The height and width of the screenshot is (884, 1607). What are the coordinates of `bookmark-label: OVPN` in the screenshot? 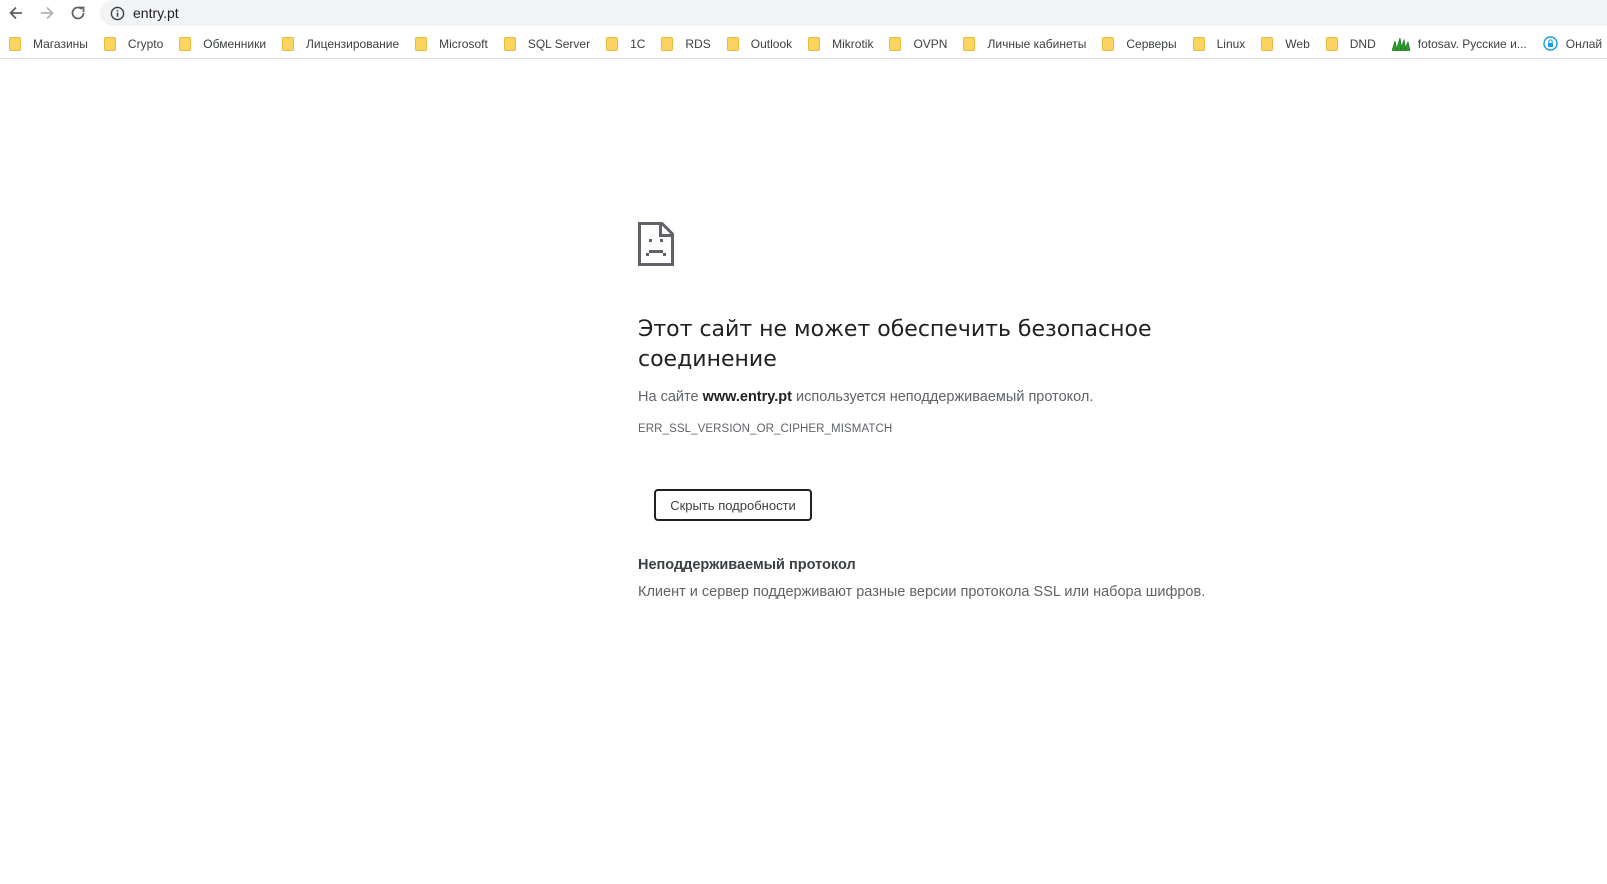 It's located at (930, 43).